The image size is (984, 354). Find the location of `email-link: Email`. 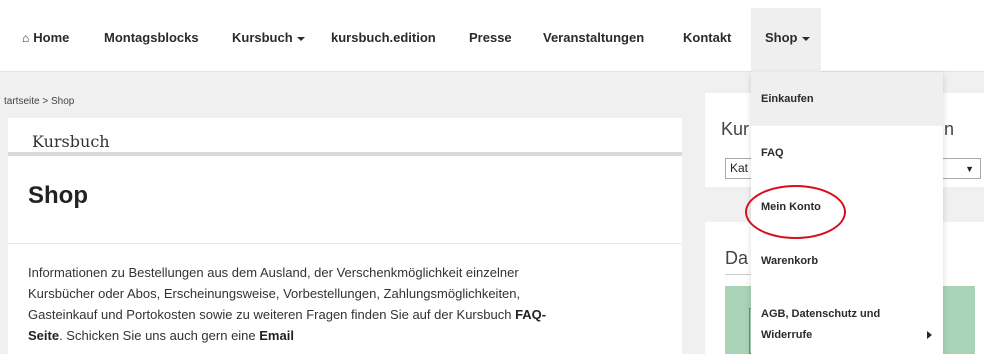

email-link: Email is located at coordinates (276, 335).